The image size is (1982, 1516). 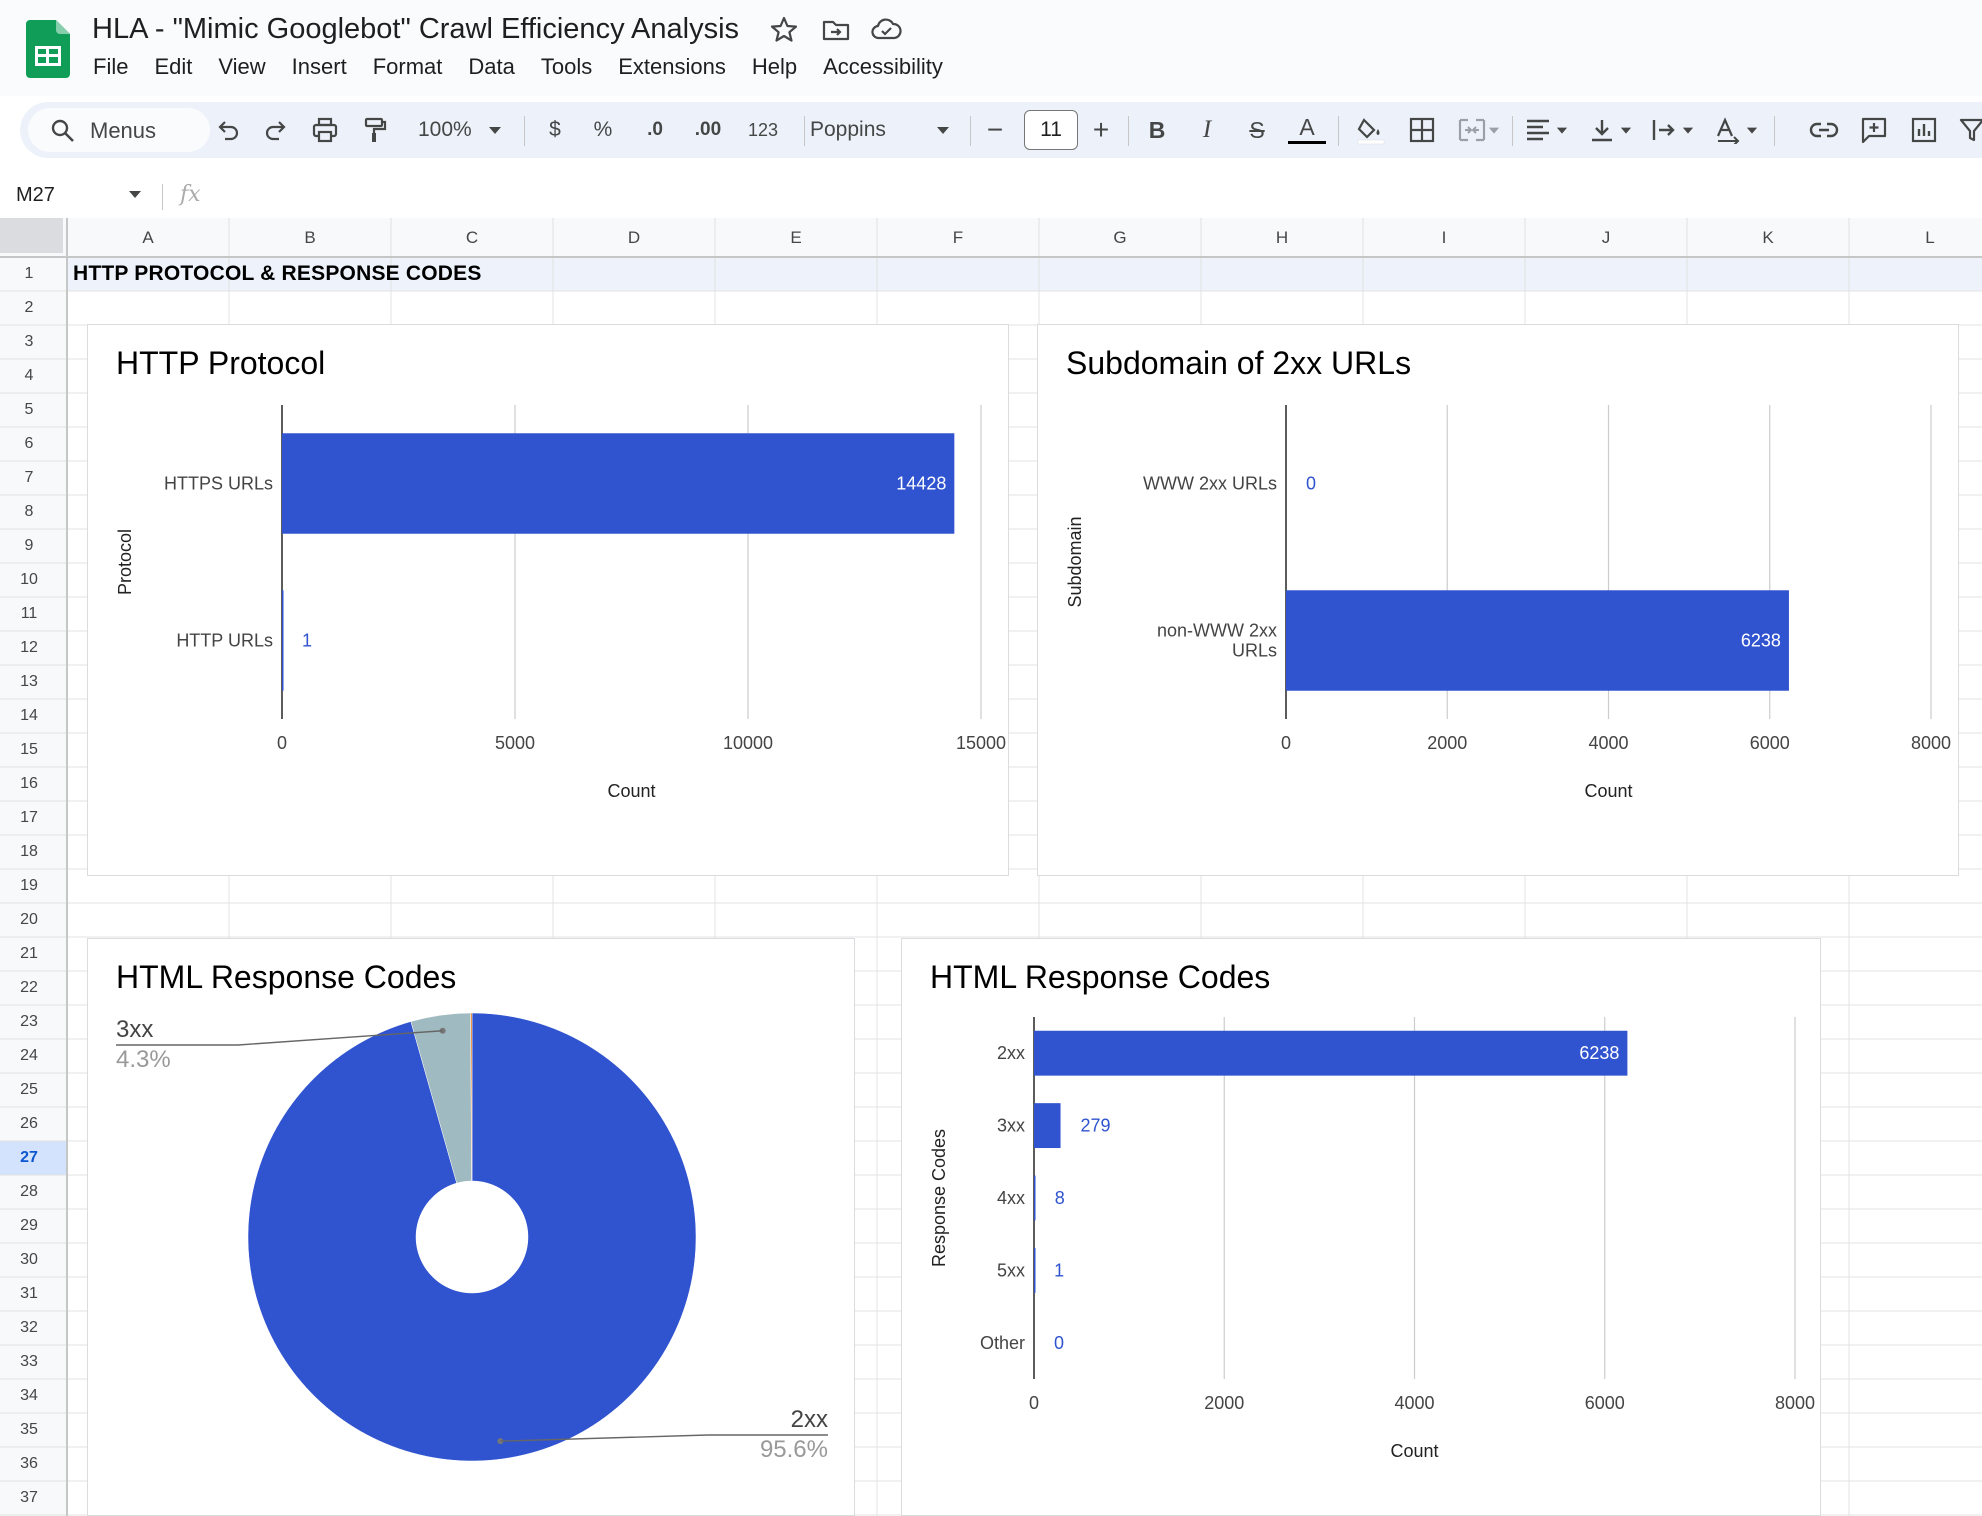 I want to click on chart-response-codes-pie: HTML Response Codes 3xx 4.3% 2xx 95.6%, so click(x=471, y=1227).